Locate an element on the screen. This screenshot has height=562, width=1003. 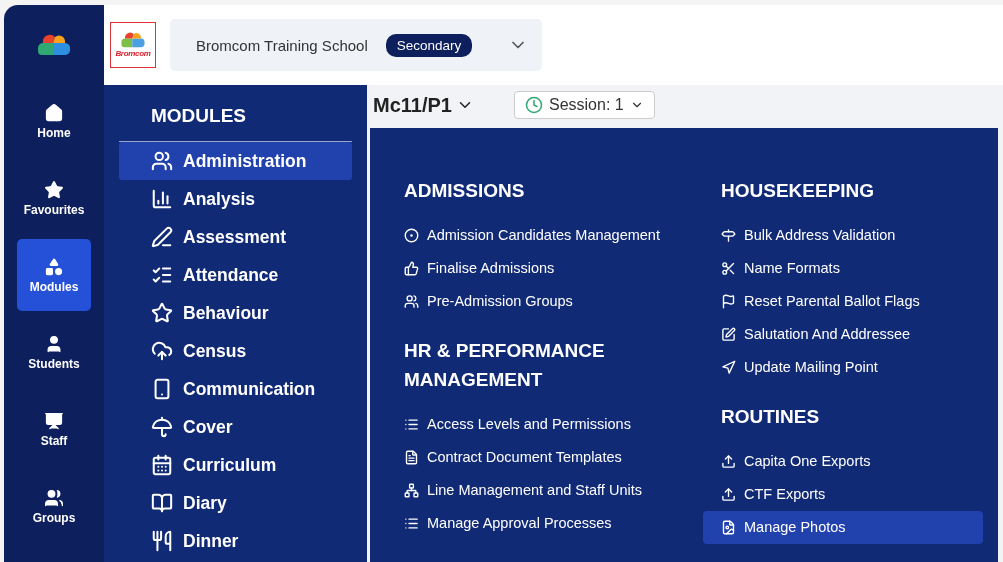
rail-item: Staff is located at coordinates (54, 429).